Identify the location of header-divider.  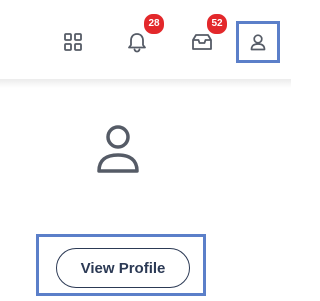
(145, 83).